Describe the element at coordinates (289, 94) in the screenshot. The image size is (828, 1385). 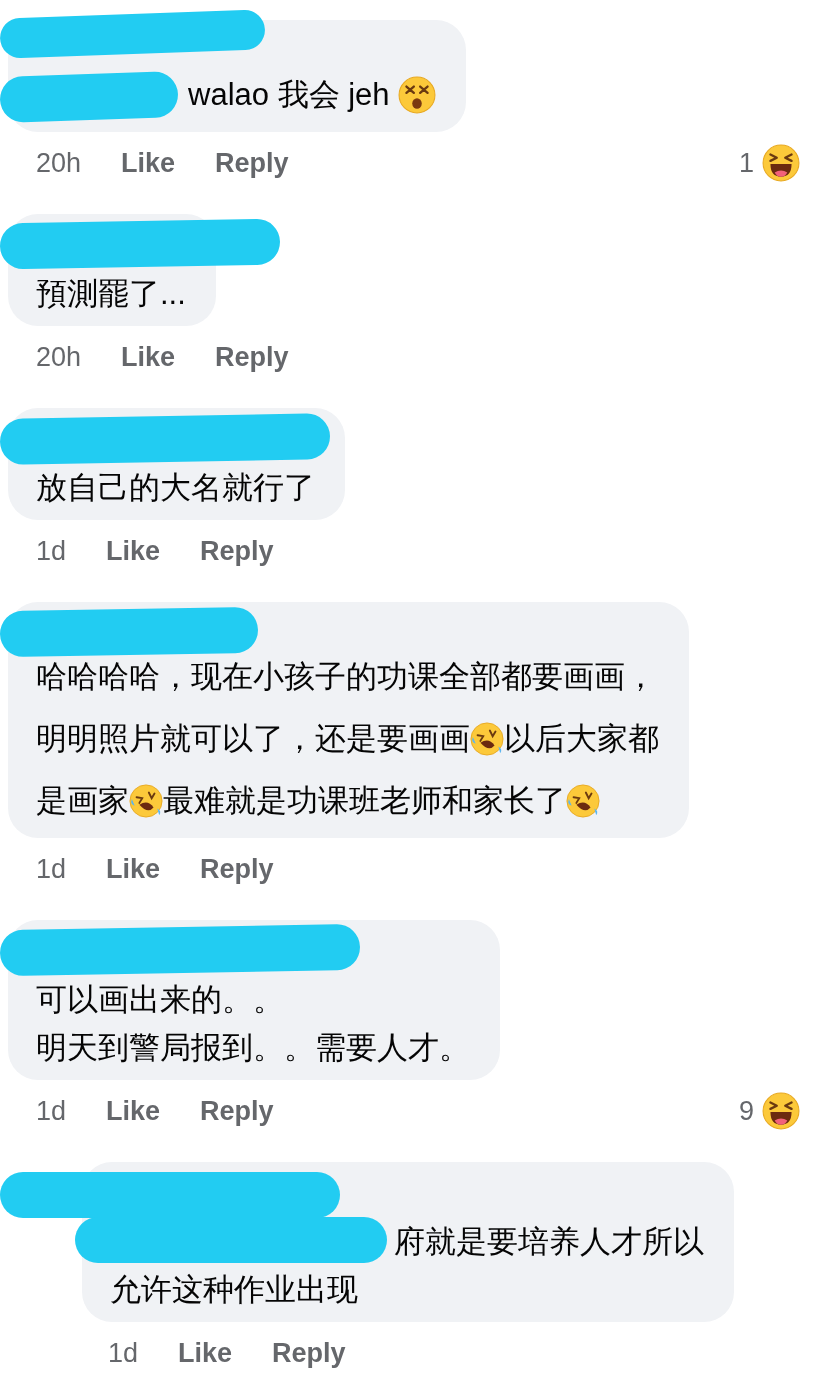
I see `comment-text: walao 我会 jeh` at that location.